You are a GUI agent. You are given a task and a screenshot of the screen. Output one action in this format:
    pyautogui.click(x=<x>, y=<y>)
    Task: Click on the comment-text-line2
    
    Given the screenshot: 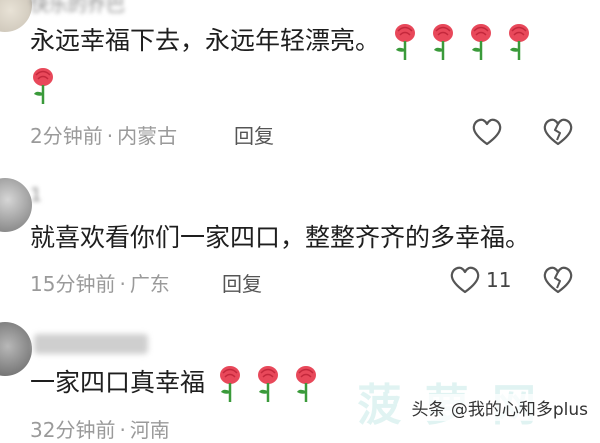 What is the action you would take?
    pyautogui.click(x=43, y=86)
    